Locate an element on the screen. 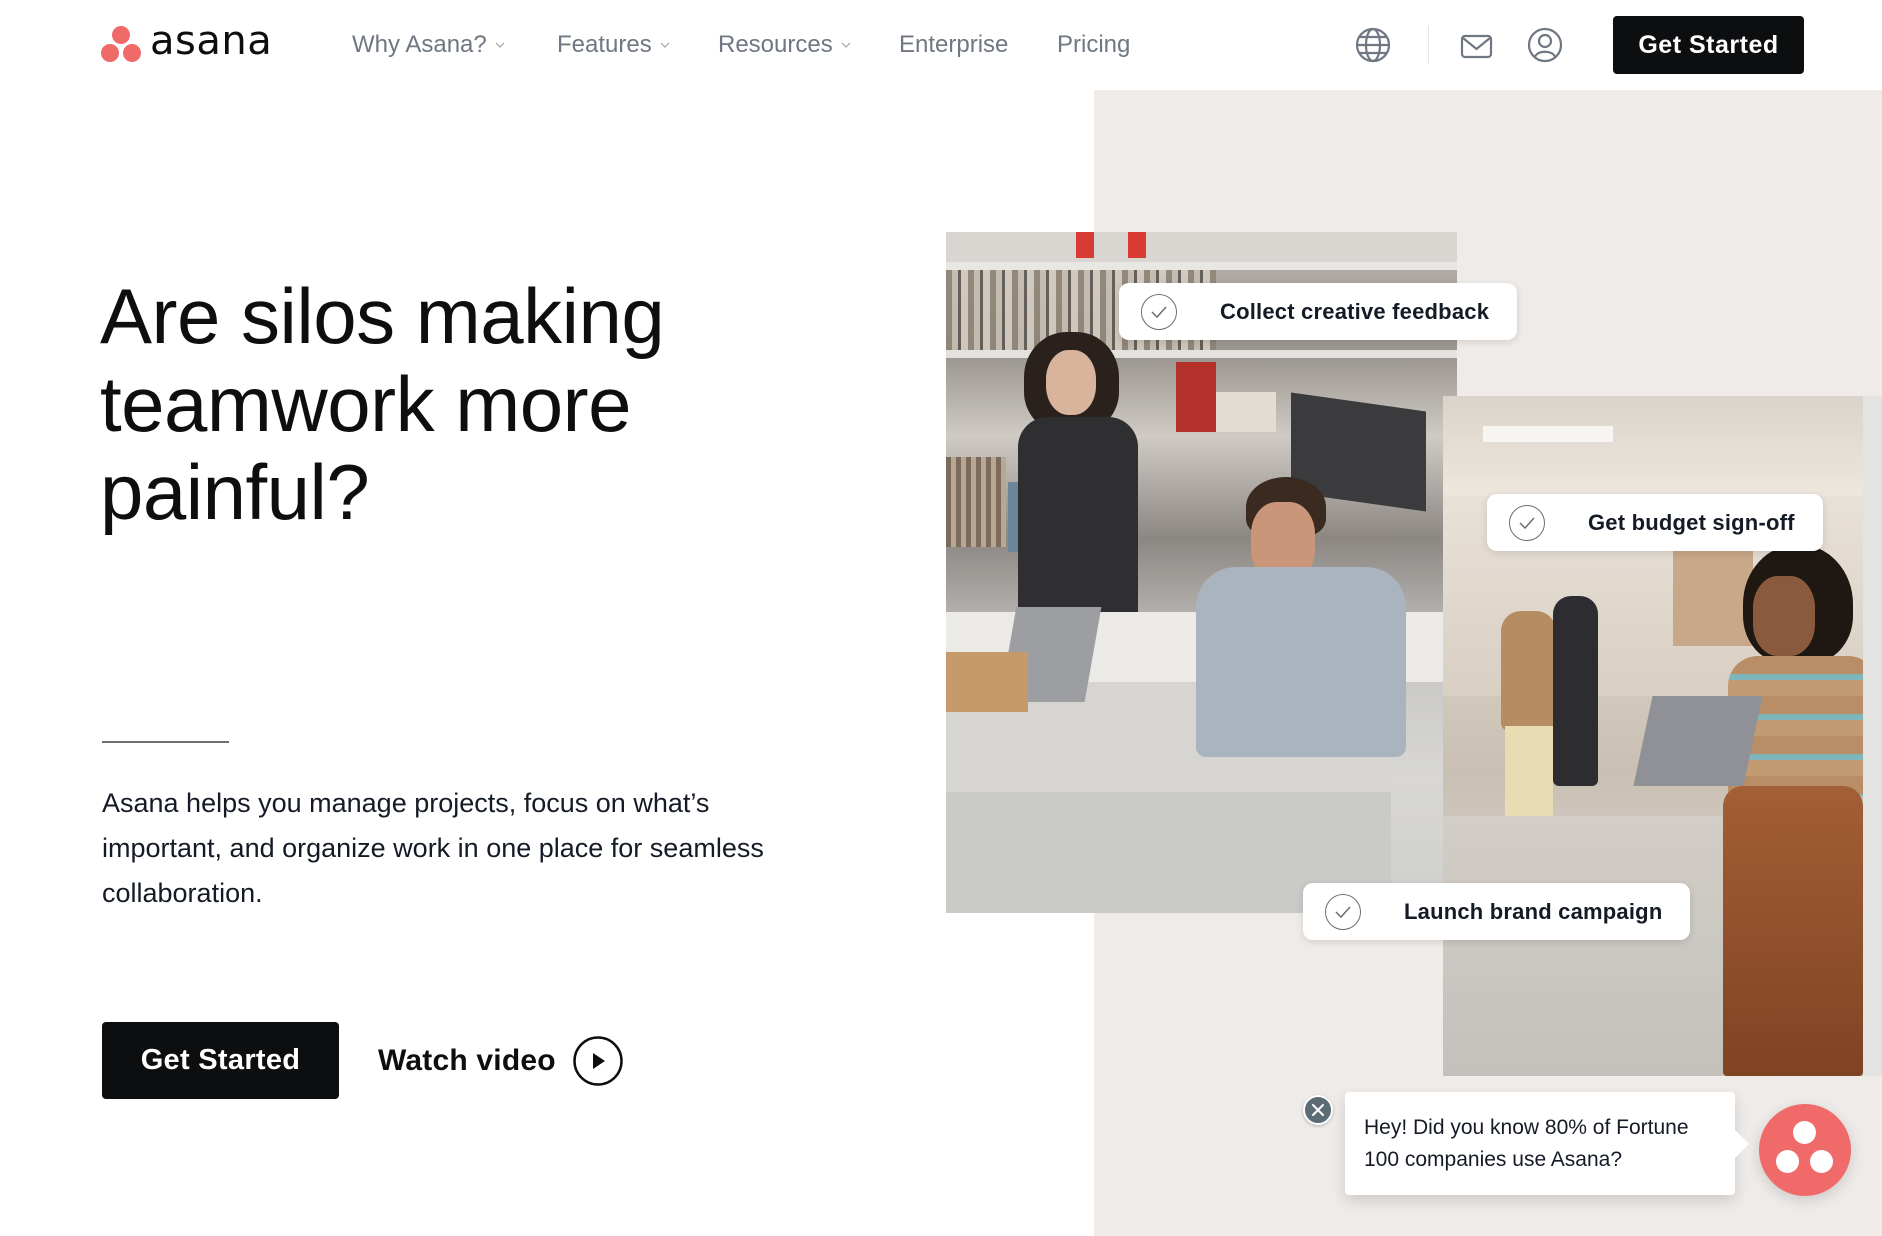  asana-logo: asana is located at coordinates (186, 42).